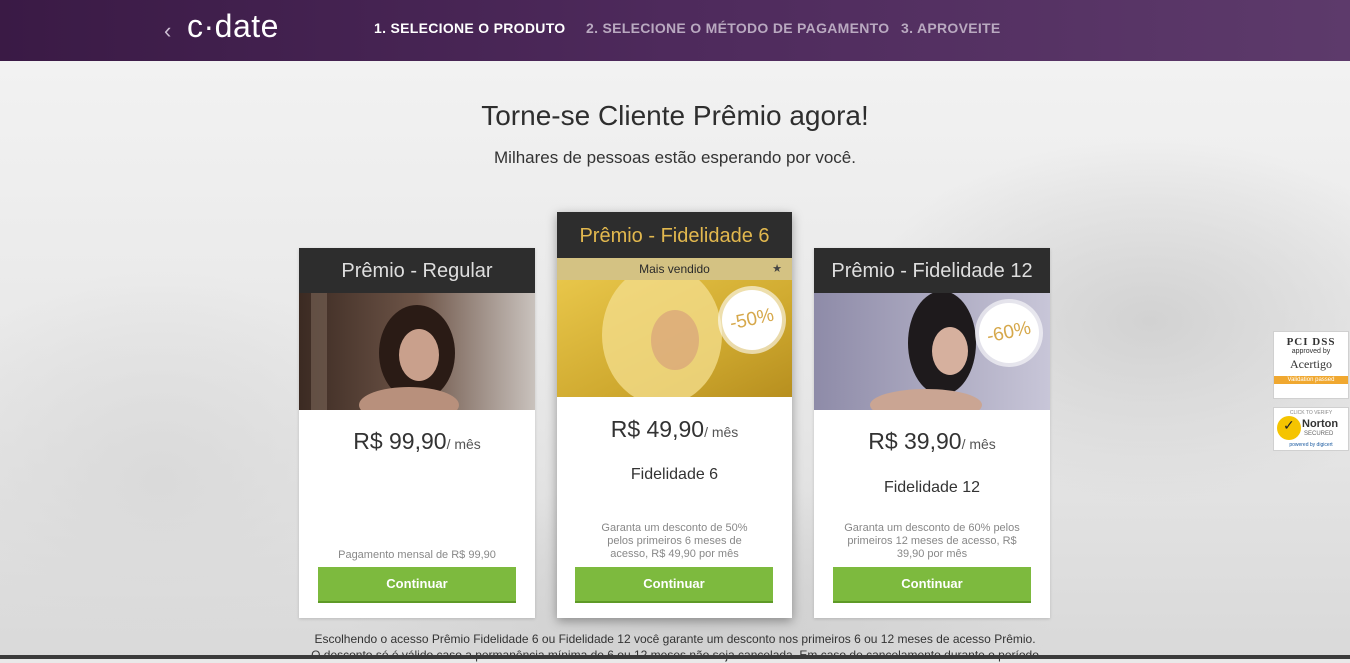 This screenshot has height=663, width=1350. What do you see at coordinates (932, 585) in the screenshot?
I see `continue-button-fidelidade-12: Continuar` at bounding box center [932, 585].